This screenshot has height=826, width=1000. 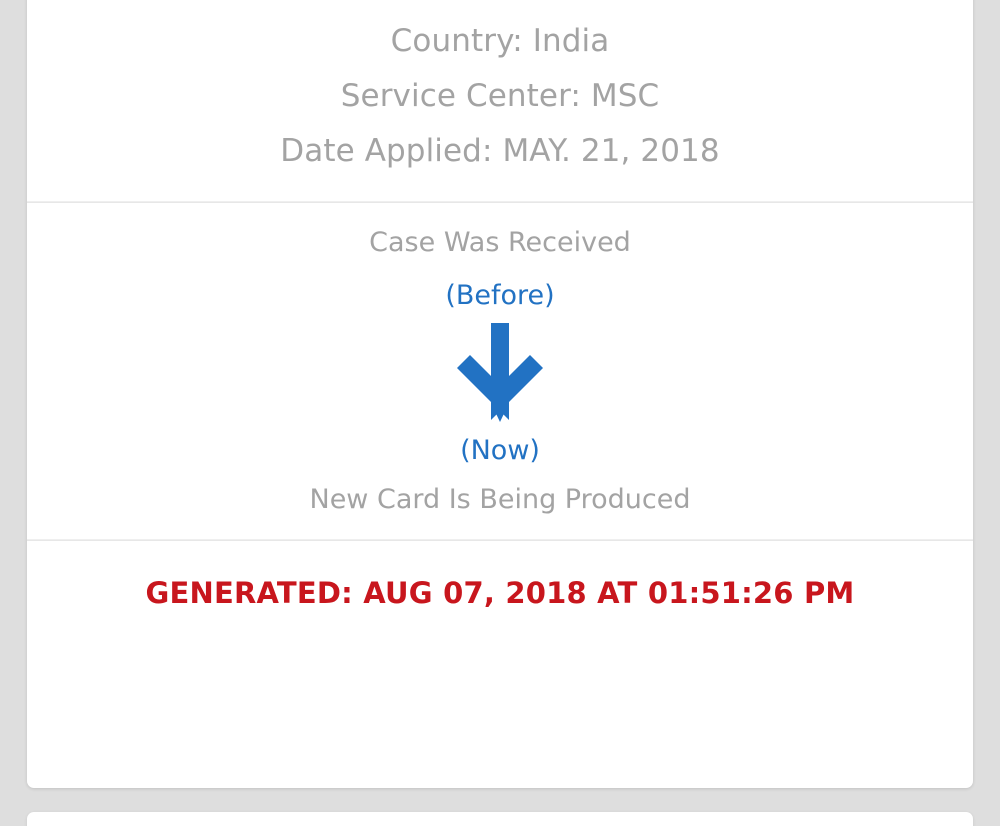 I want to click on service-center-line: Service Center: MSC, so click(x=500, y=96).